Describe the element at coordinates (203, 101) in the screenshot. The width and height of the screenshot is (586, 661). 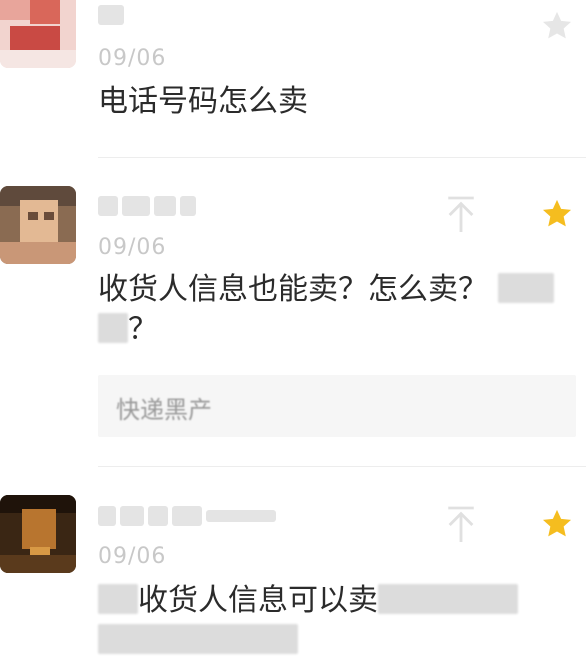
I see `comment-text: 电话号码怎么卖` at that location.